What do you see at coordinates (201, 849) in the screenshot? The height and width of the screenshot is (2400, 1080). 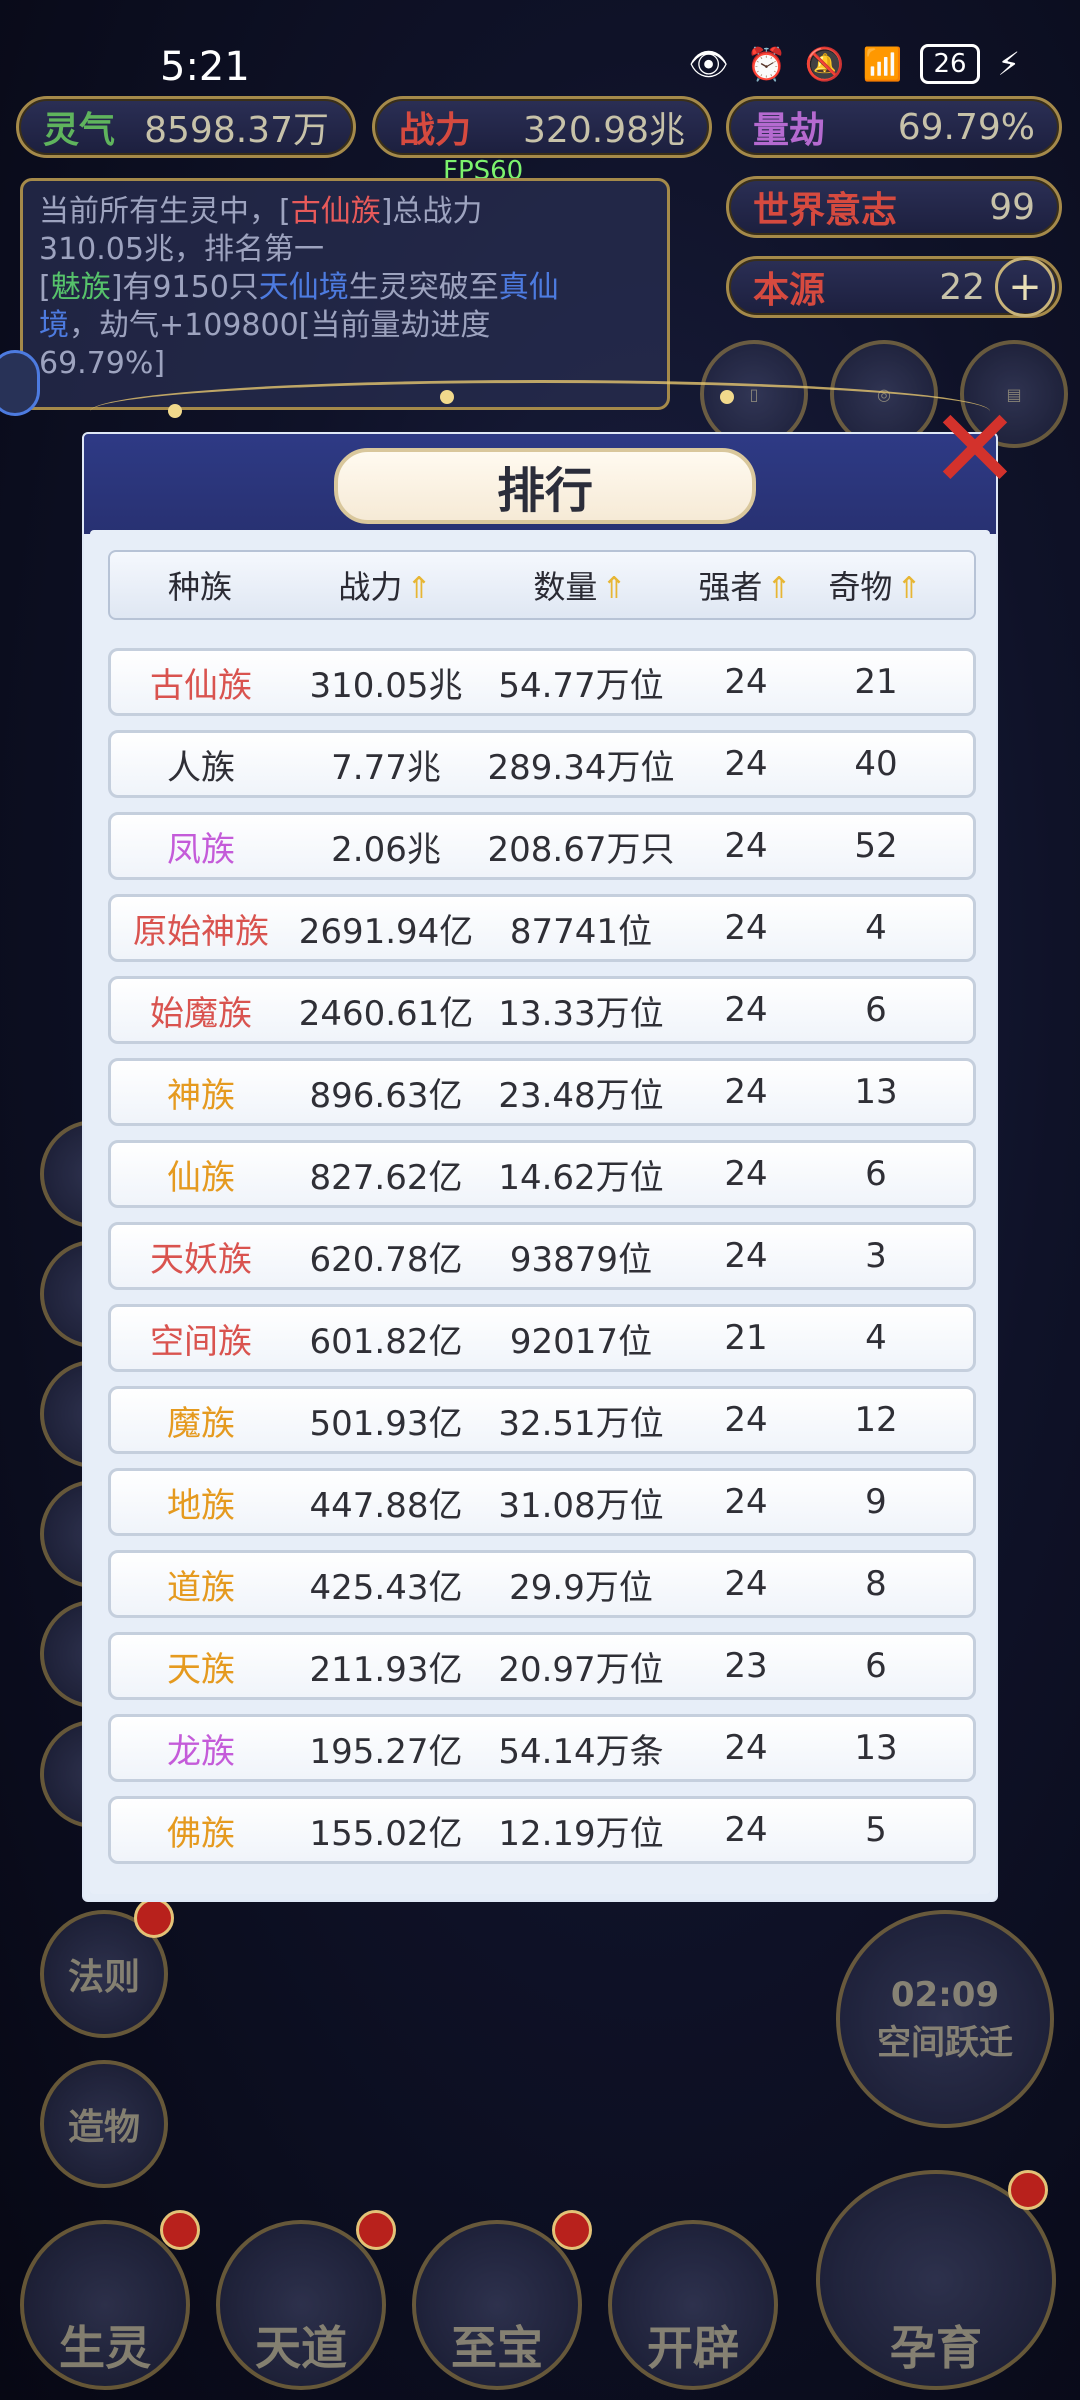 I see `row-race: 凤族` at bounding box center [201, 849].